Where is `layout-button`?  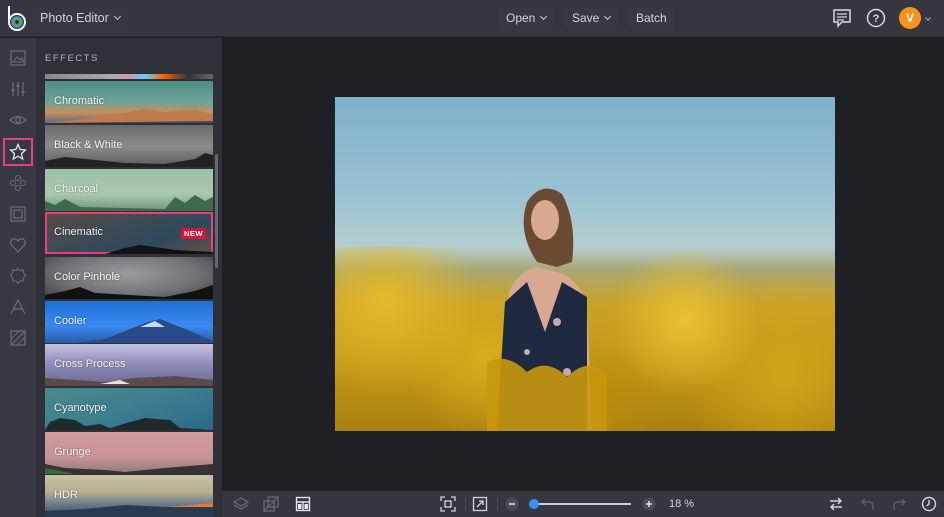 layout-button is located at coordinates (303, 504).